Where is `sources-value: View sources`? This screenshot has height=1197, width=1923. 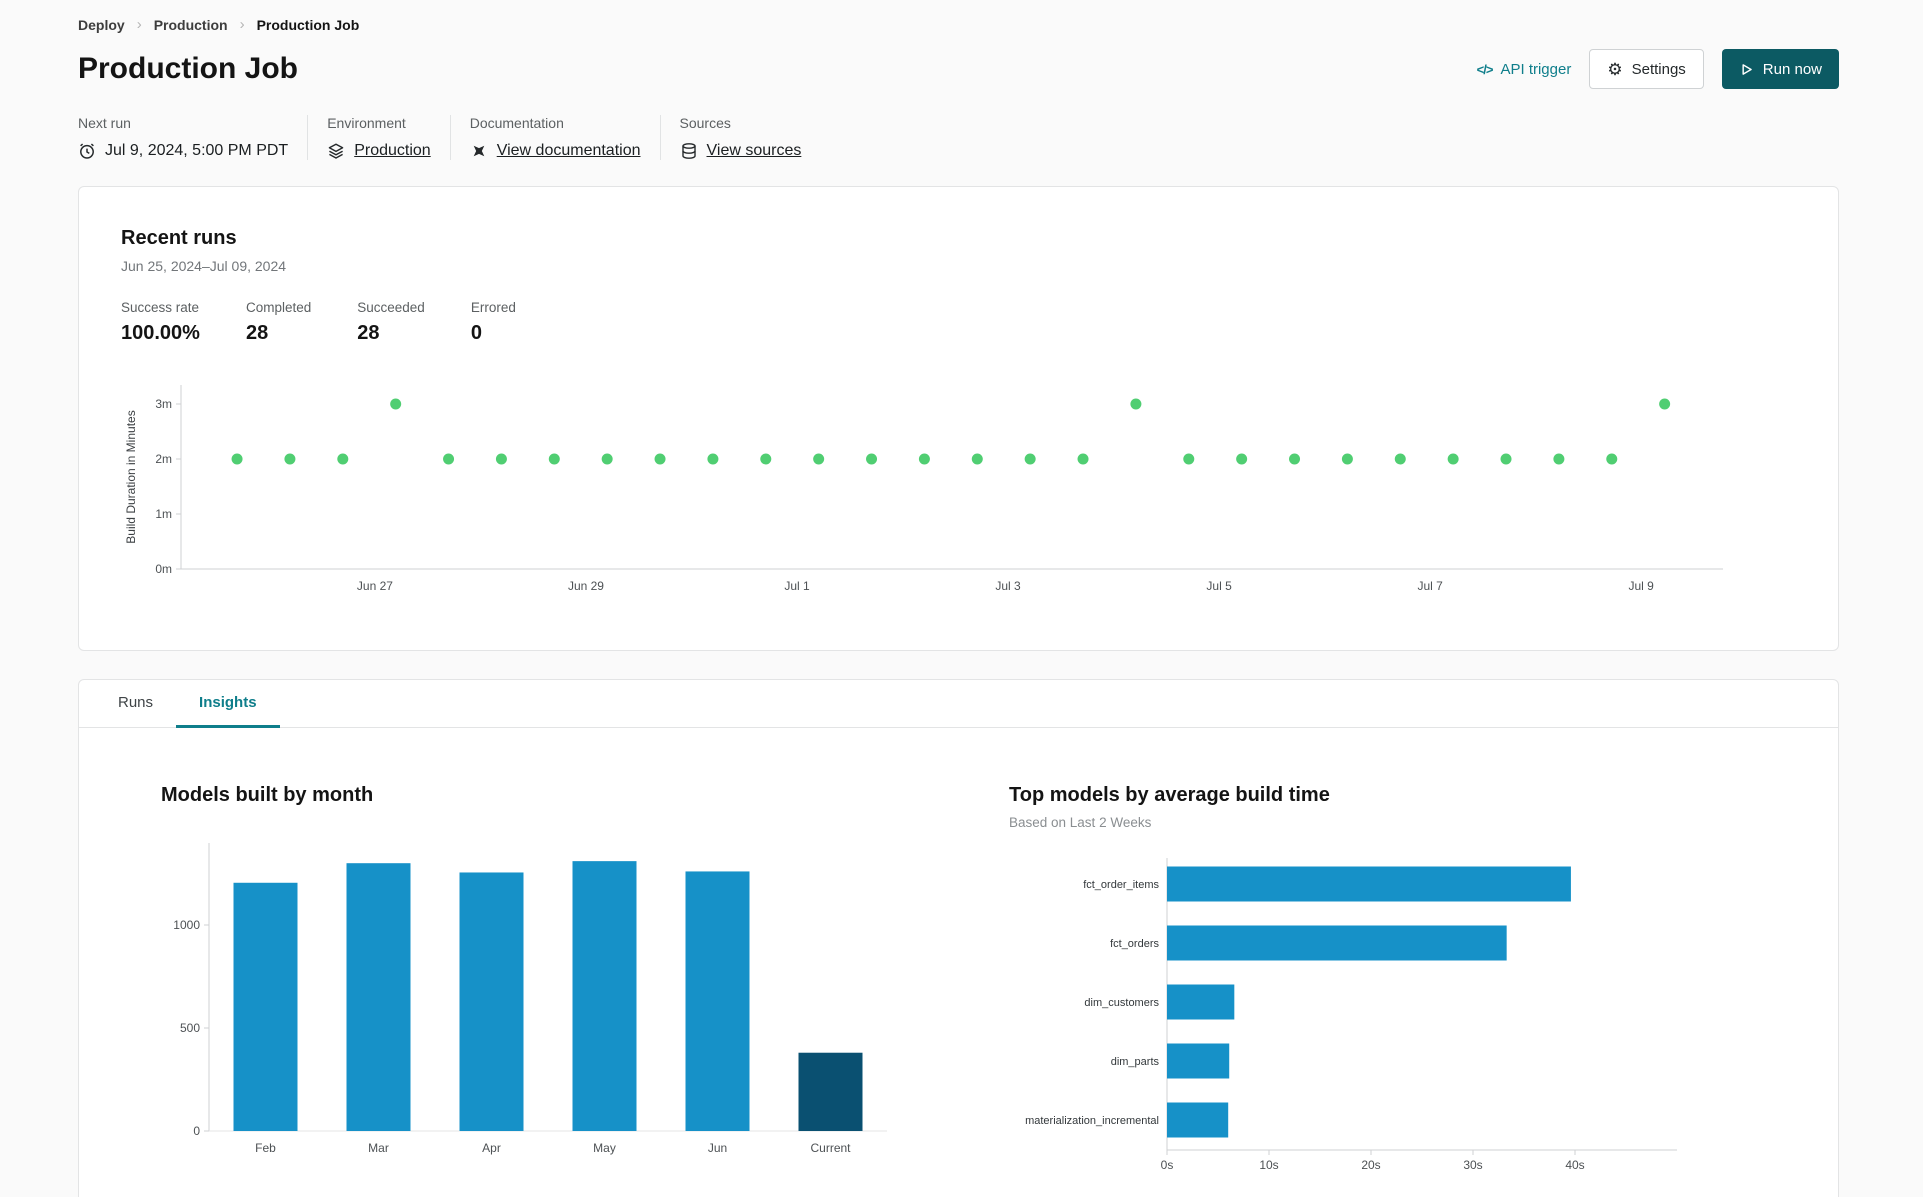
sources-value: View sources is located at coordinates (741, 151).